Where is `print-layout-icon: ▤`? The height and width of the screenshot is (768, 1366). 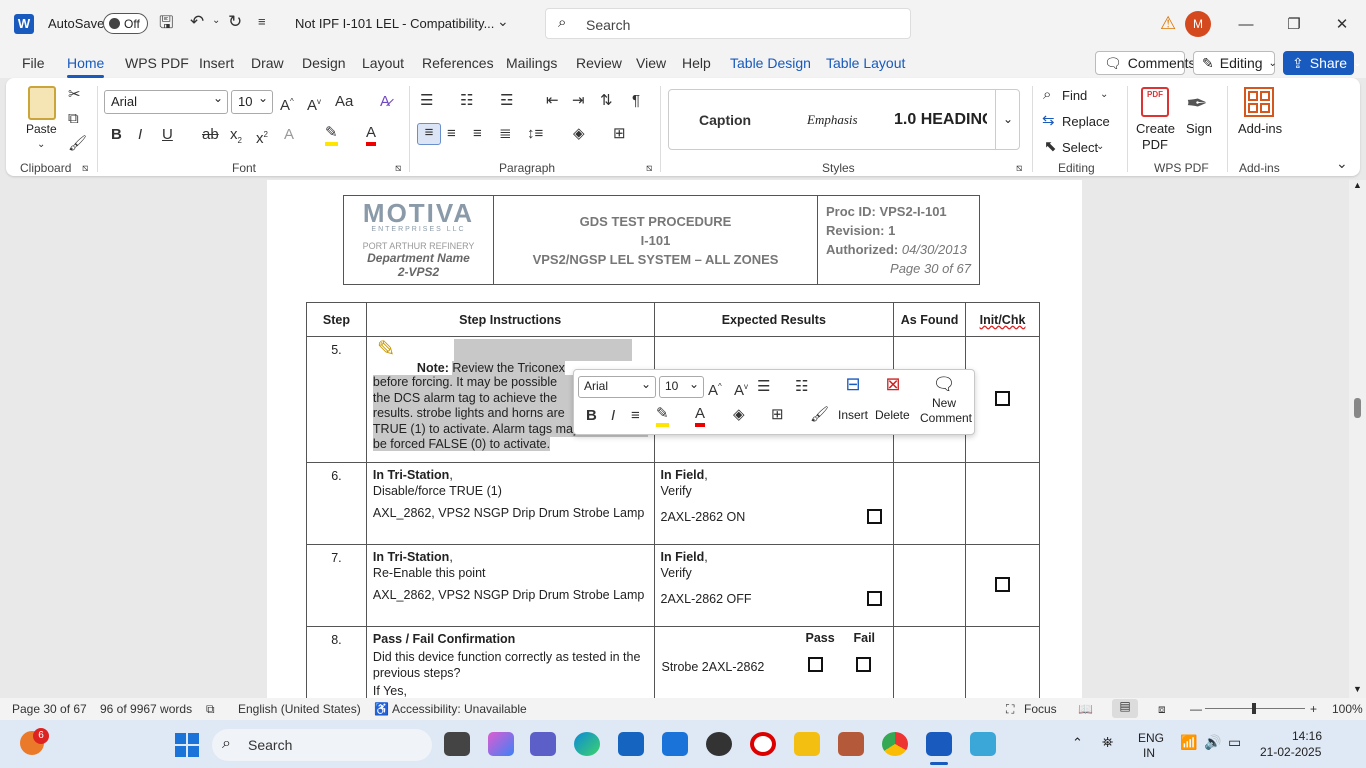 print-layout-icon: ▤ is located at coordinates (1125, 708).